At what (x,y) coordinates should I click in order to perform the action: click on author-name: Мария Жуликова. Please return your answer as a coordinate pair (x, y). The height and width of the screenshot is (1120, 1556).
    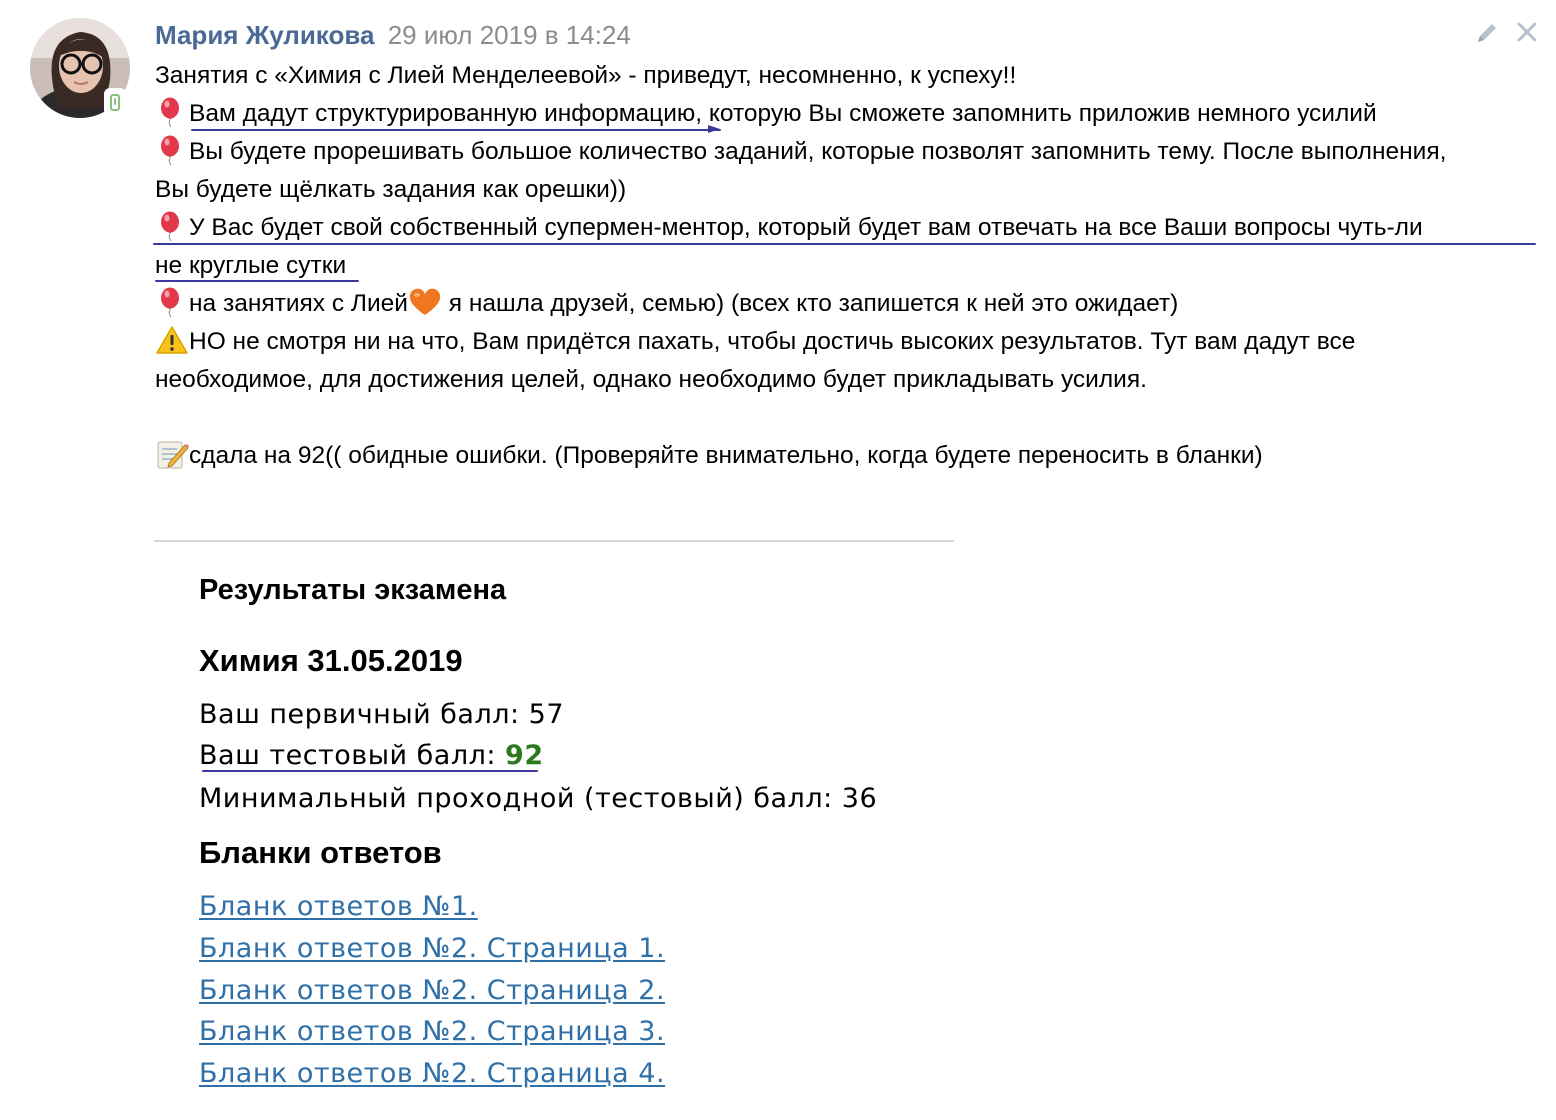
    Looking at the image, I should click on (264, 35).